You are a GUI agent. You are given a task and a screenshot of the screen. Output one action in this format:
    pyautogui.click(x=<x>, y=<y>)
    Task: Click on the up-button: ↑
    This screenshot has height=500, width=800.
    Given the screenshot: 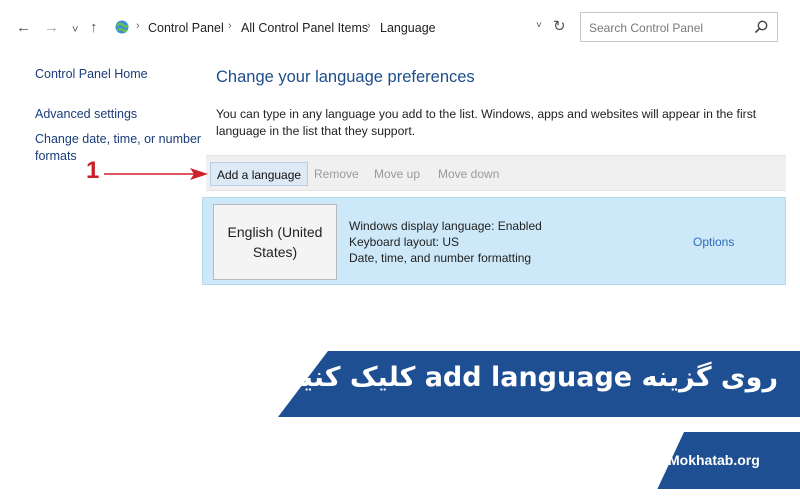 What is the action you would take?
    pyautogui.click(x=94, y=28)
    